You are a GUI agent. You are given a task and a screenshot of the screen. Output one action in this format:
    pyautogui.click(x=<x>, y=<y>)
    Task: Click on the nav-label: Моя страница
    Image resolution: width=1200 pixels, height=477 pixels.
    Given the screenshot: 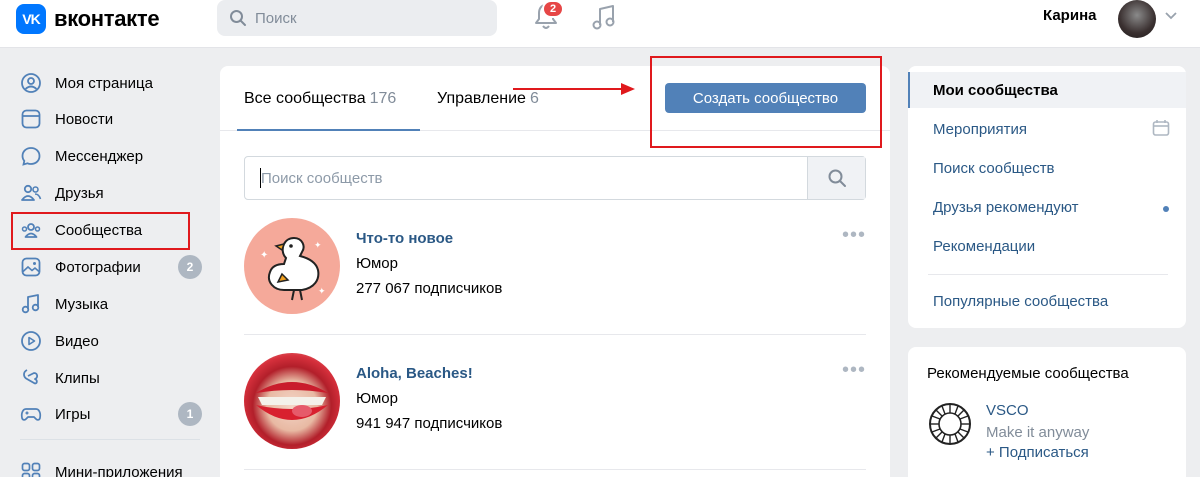 What is the action you would take?
    pyautogui.click(x=104, y=83)
    